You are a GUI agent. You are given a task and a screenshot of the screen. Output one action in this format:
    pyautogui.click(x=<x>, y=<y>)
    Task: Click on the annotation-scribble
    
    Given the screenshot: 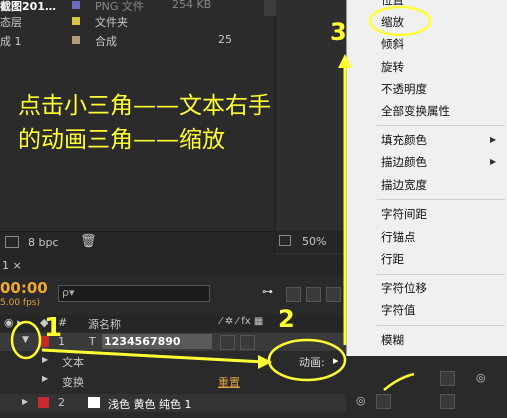 What is the action you would take?
    pyautogui.click(x=399, y=381)
    